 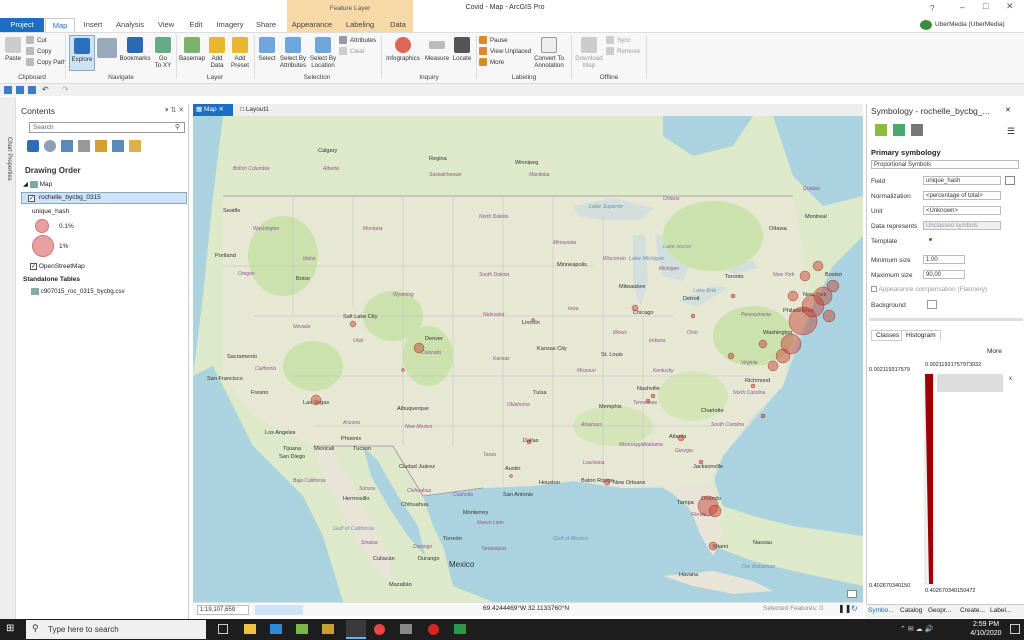 What do you see at coordinates (589, 53) in the screenshot?
I see `download-map-button: Download Map` at bounding box center [589, 53].